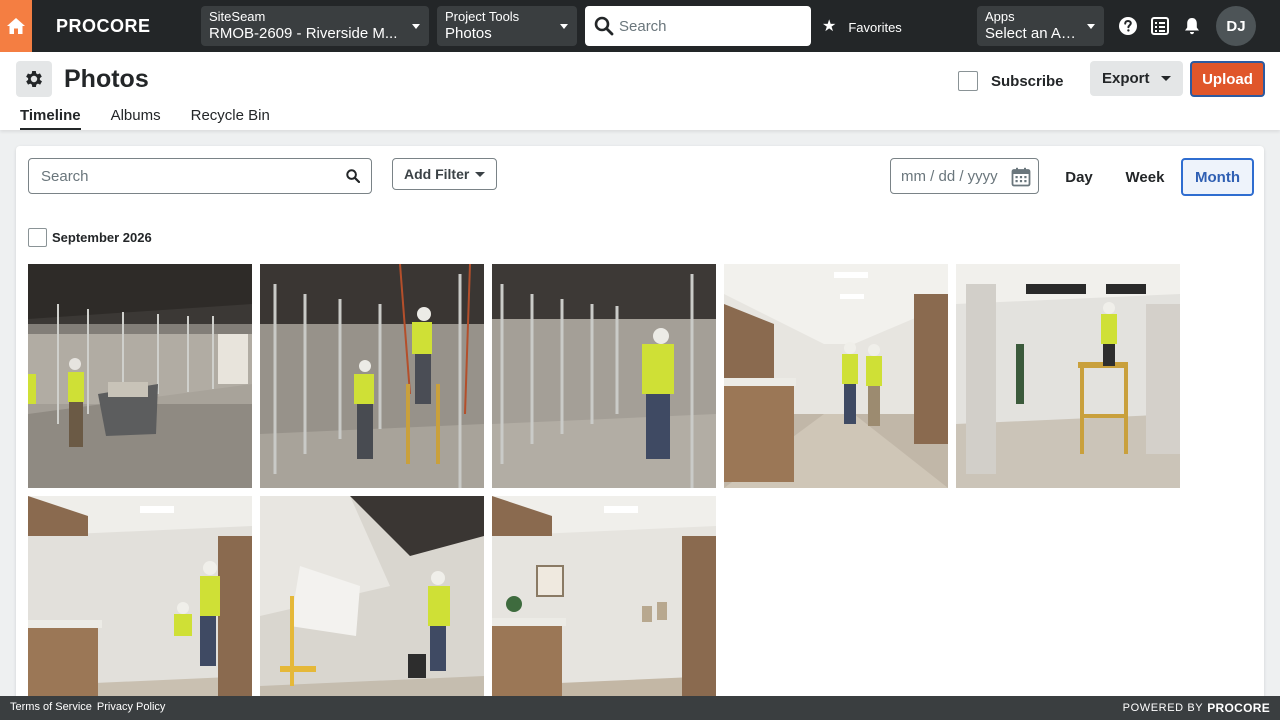  I want to click on gear-icon, so click(34, 79).